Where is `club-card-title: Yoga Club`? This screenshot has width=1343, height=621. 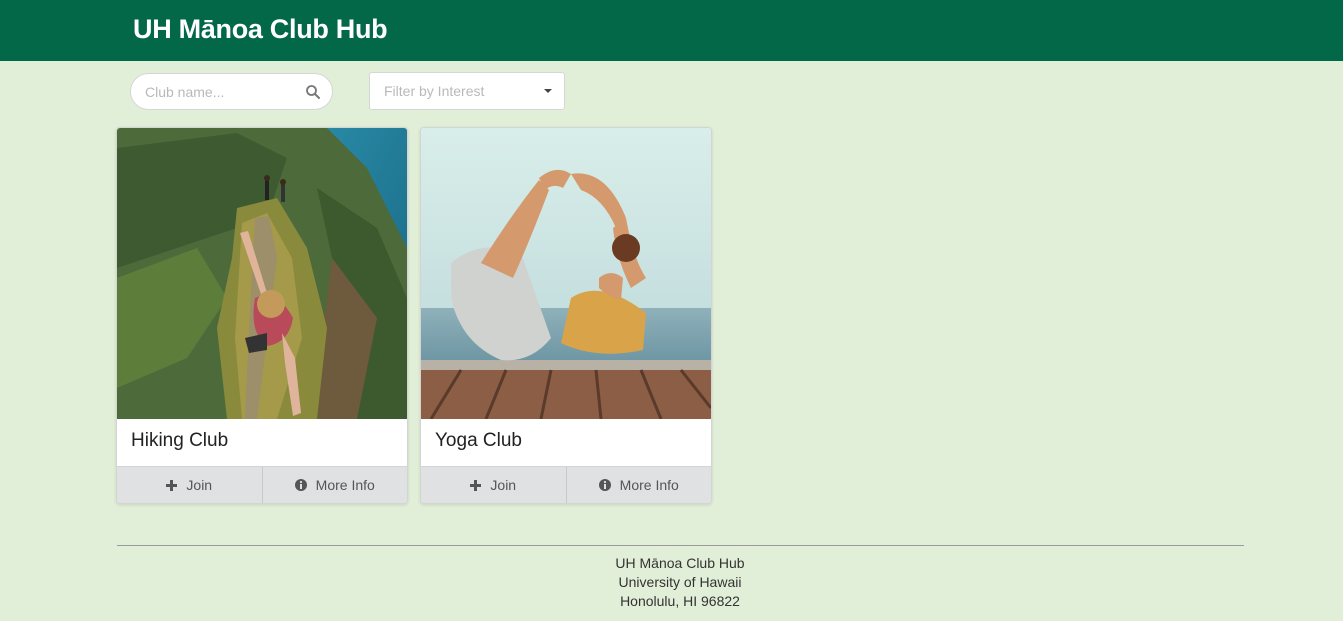
club-card-title: Yoga Club is located at coordinates (478, 440).